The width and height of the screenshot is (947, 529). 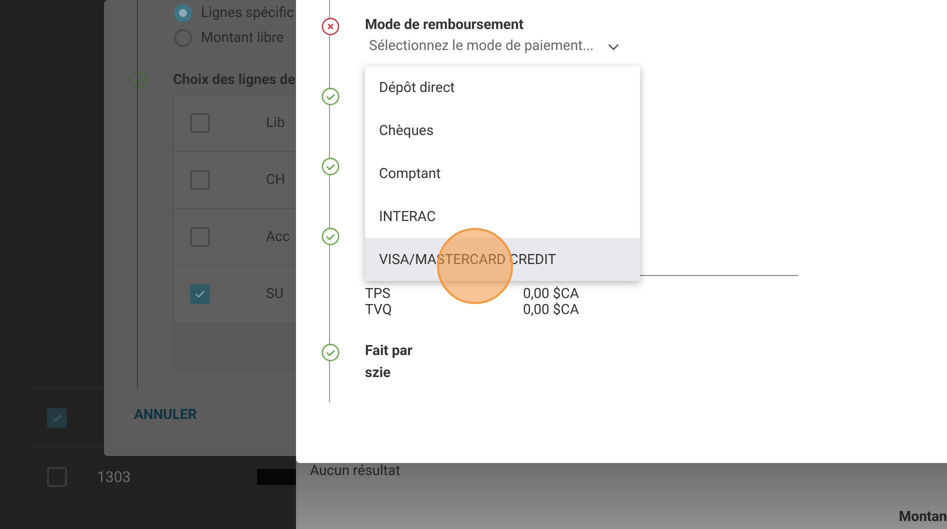 What do you see at coordinates (277, 477) in the screenshot?
I see `status-tag` at bounding box center [277, 477].